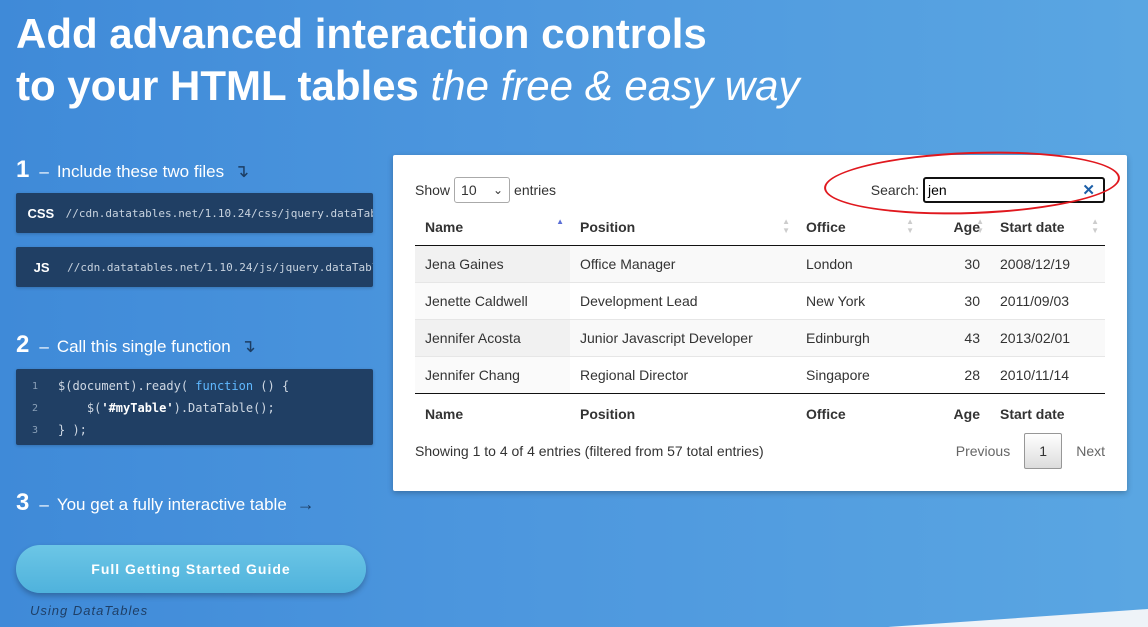 The image size is (1148, 627). Describe the element at coordinates (153, 408) in the screenshot. I see `code-line: 2 $('#myTable').DataTable();` at that location.